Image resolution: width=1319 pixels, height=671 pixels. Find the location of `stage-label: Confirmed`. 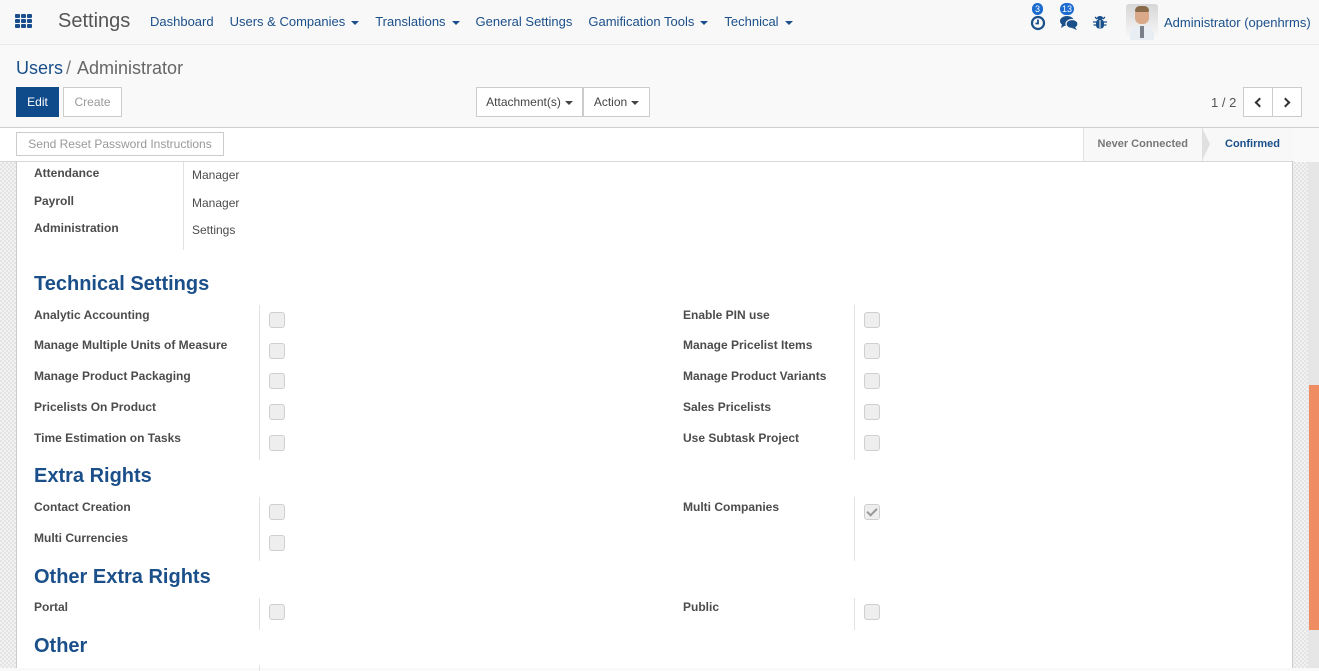

stage-label: Confirmed is located at coordinates (1252, 144).